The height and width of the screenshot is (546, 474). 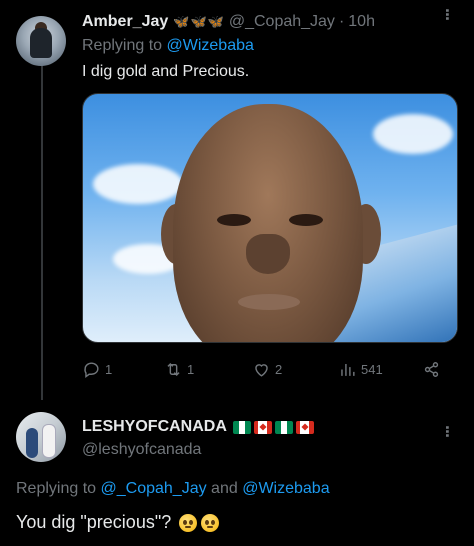 I want to click on reply-button: 1, so click(x=97, y=369).